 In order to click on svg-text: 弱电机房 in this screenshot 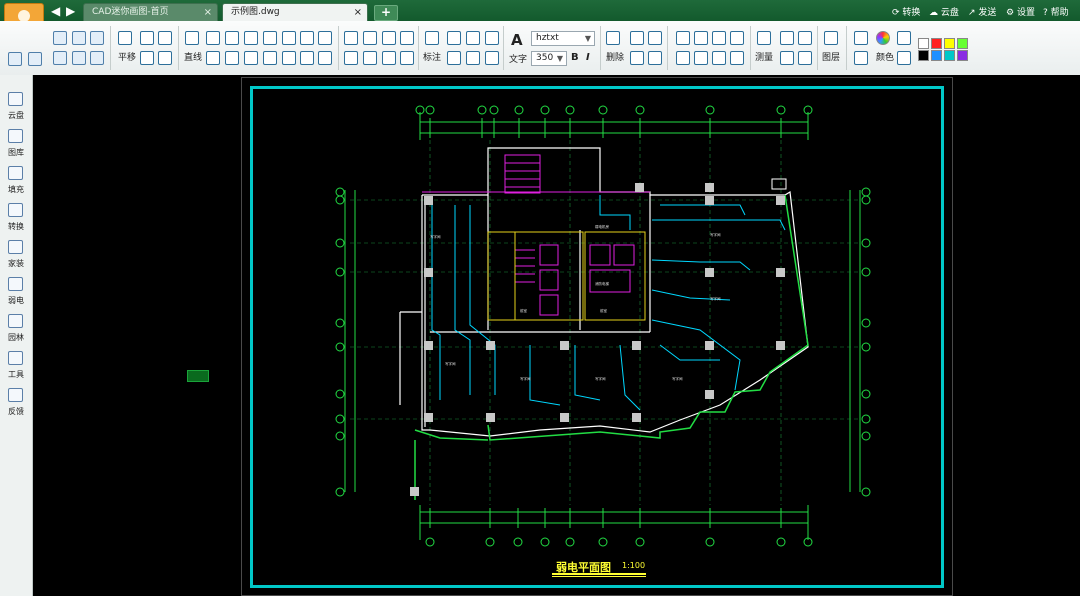, I will do `click(602, 226)`.